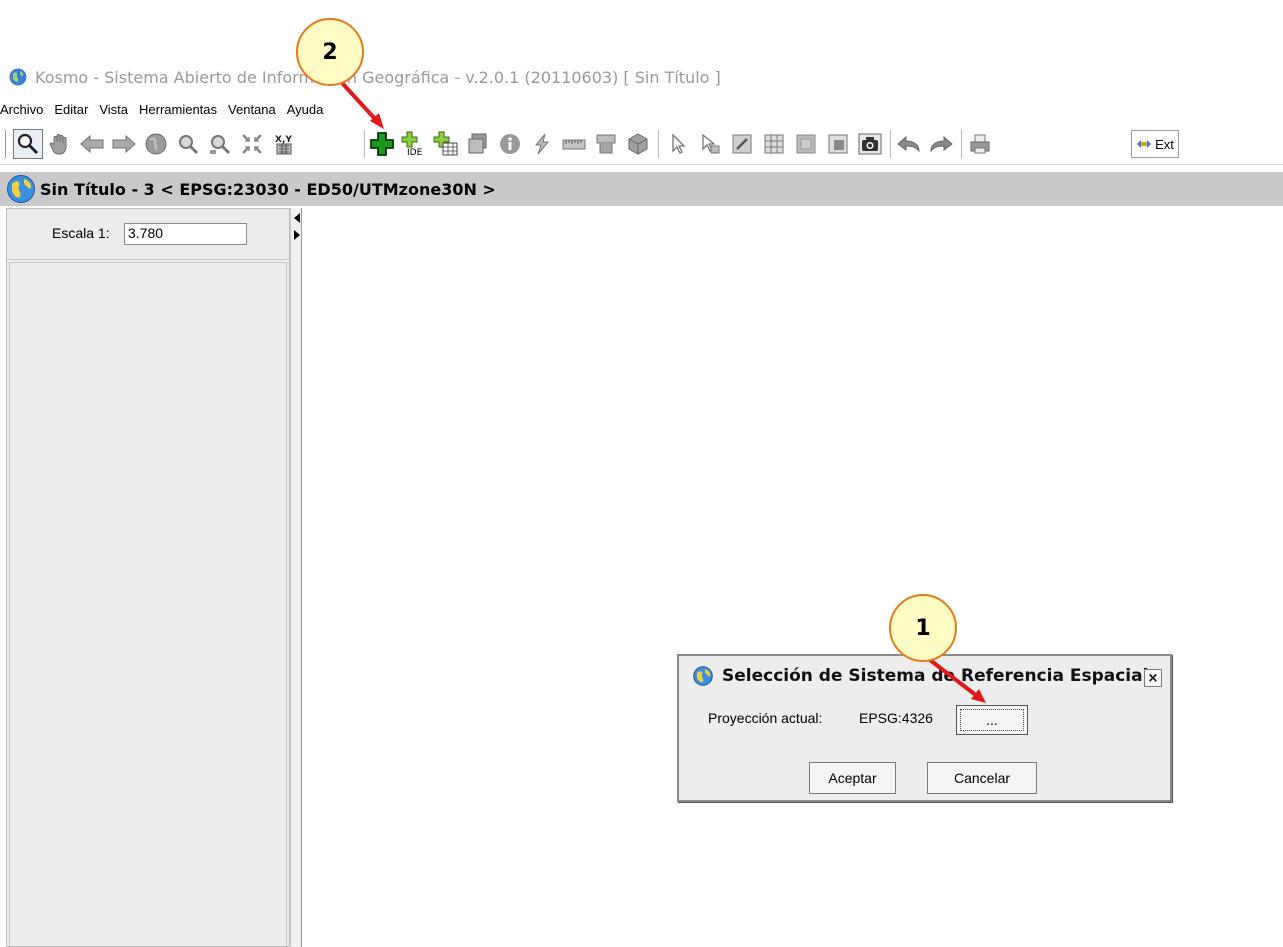  Describe the element at coordinates (1153, 678) in the screenshot. I see `dialog-close-button: ×` at that location.